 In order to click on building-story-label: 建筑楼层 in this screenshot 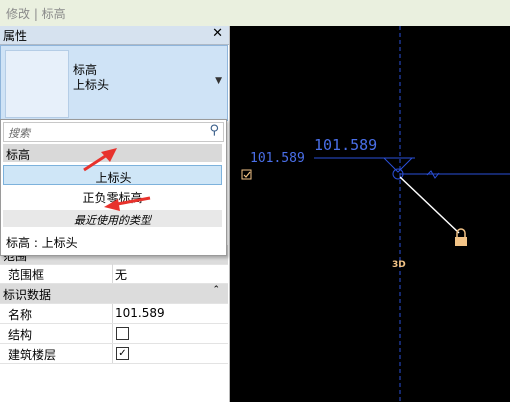, I will do `click(32, 355)`.